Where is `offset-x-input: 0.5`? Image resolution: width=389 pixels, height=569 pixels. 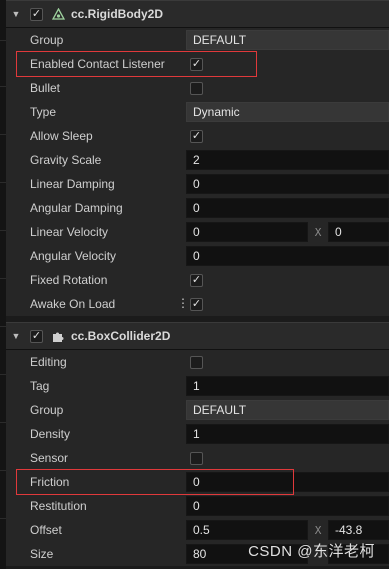
offset-x-input: 0.5 is located at coordinates (247, 530).